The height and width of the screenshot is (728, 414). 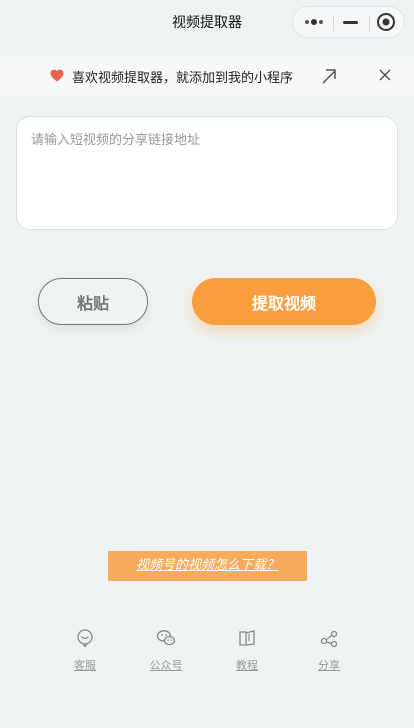 What do you see at coordinates (85, 665) in the screenshot?
I see `nav-item-label: 客服` at bounding box center [85, 665].